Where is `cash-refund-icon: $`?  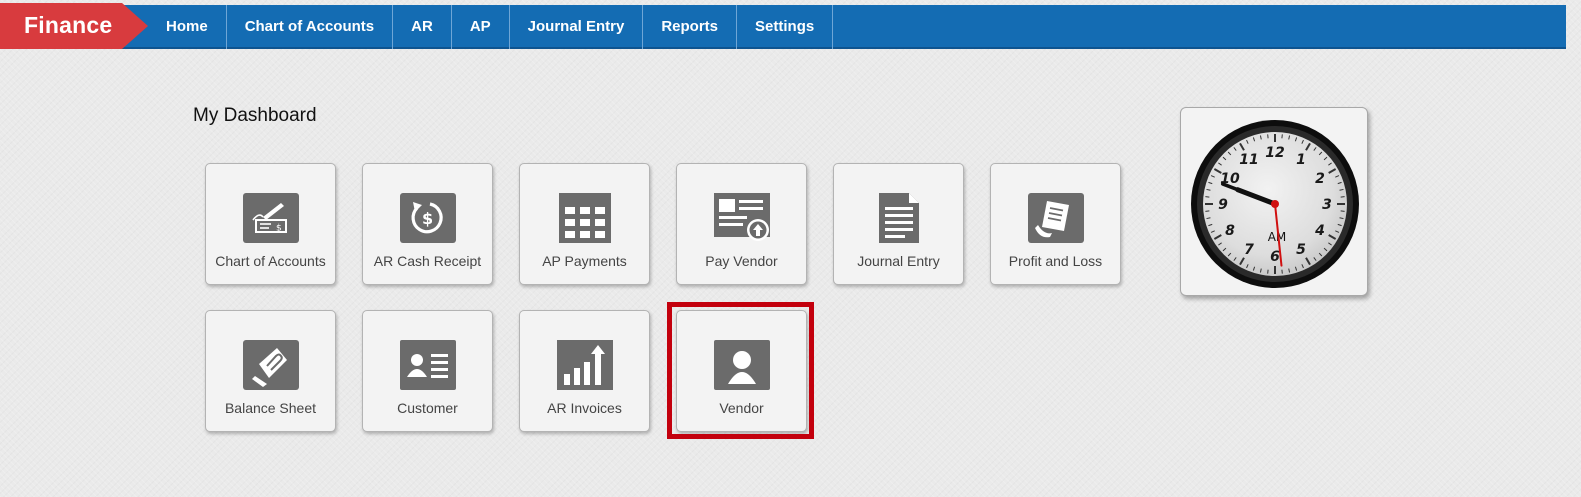
cash-refund-icon: $ is located at coordinates (427, 218).